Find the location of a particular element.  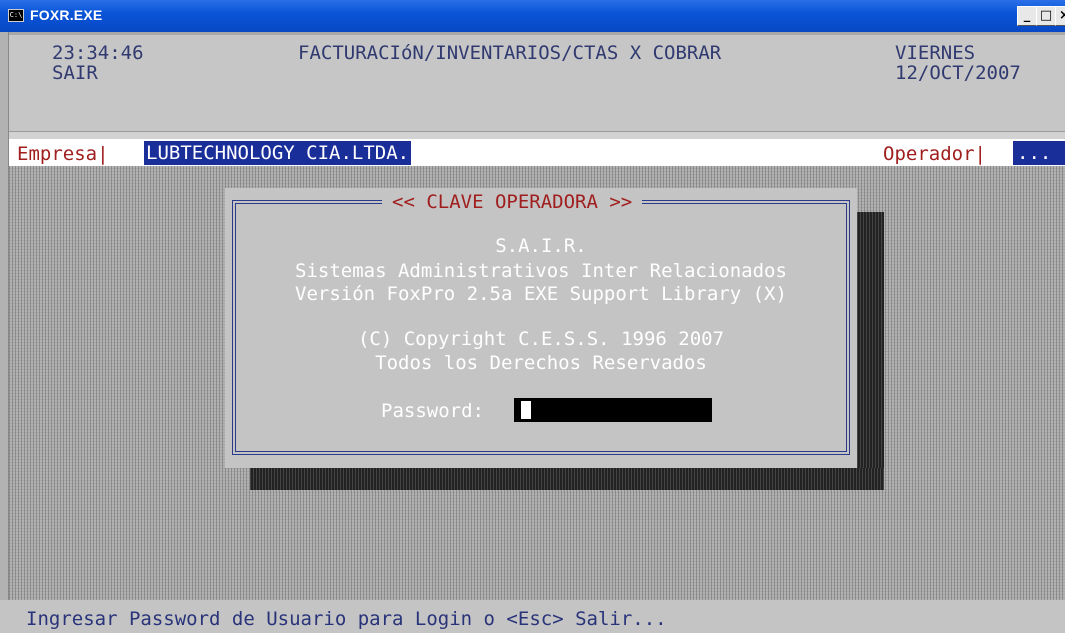

empresa-value: LUBTECHNOLOGY CIA.LTDA. is located at coordinates (278, 153).